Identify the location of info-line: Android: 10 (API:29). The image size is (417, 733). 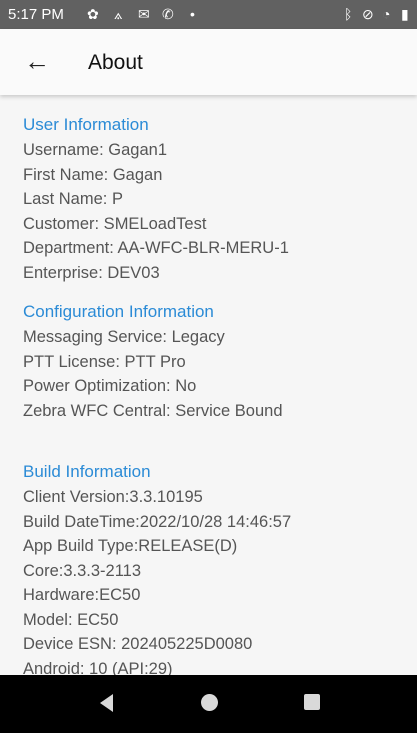
(98, 667).